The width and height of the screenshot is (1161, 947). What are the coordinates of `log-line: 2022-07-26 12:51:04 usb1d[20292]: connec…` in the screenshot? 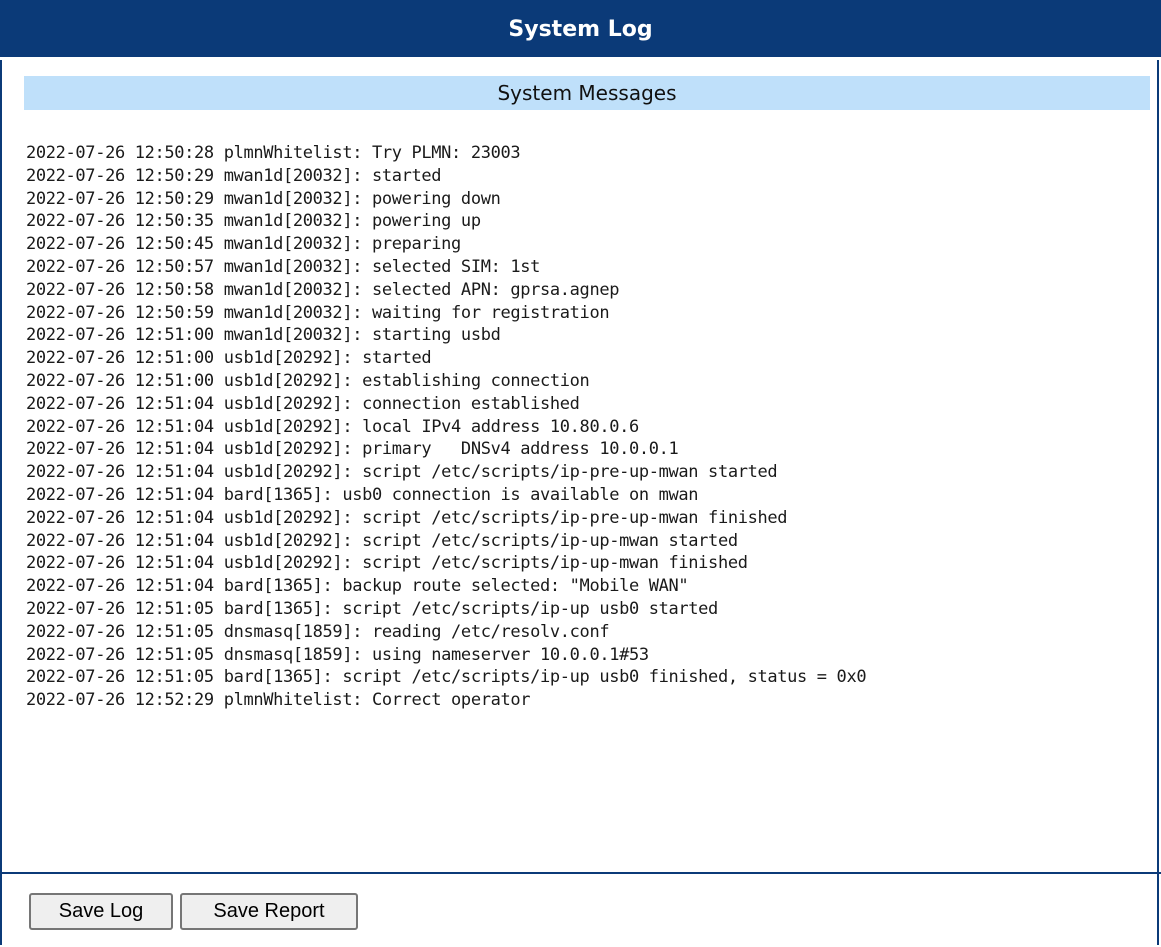 It's located at (303, 403).